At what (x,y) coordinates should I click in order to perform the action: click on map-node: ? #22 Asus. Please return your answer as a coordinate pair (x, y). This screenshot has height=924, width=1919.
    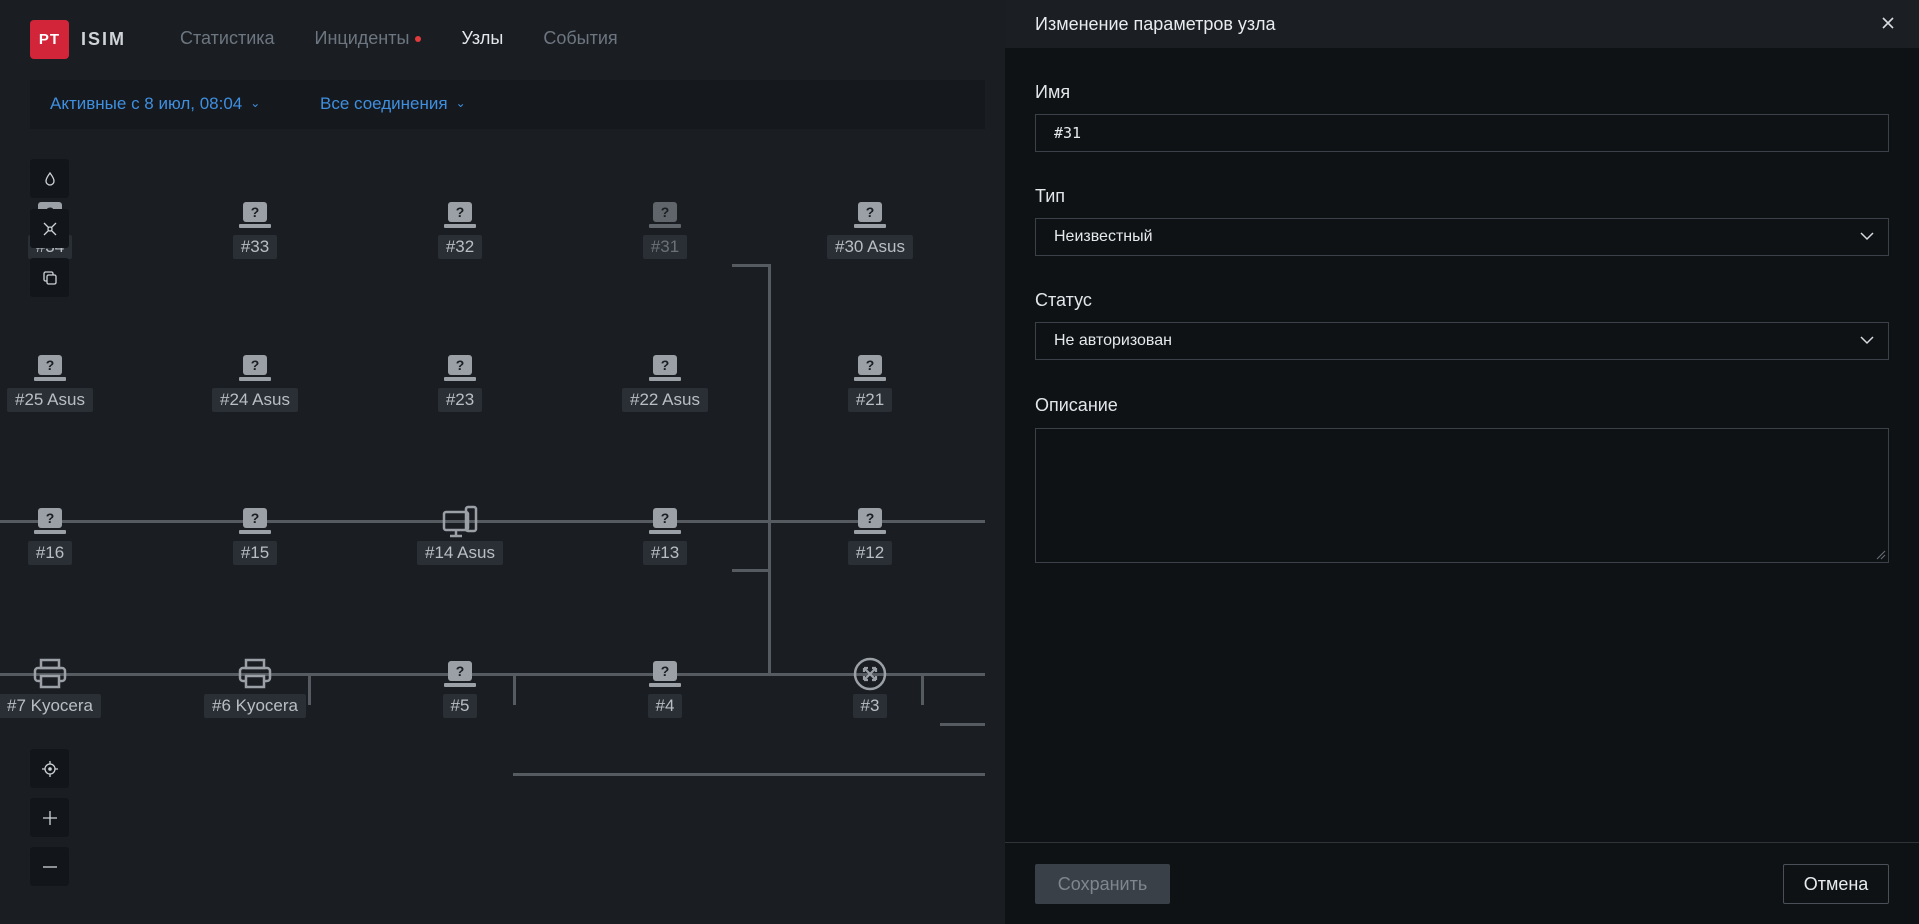
    Looking at the image, I should click on (665, 381).